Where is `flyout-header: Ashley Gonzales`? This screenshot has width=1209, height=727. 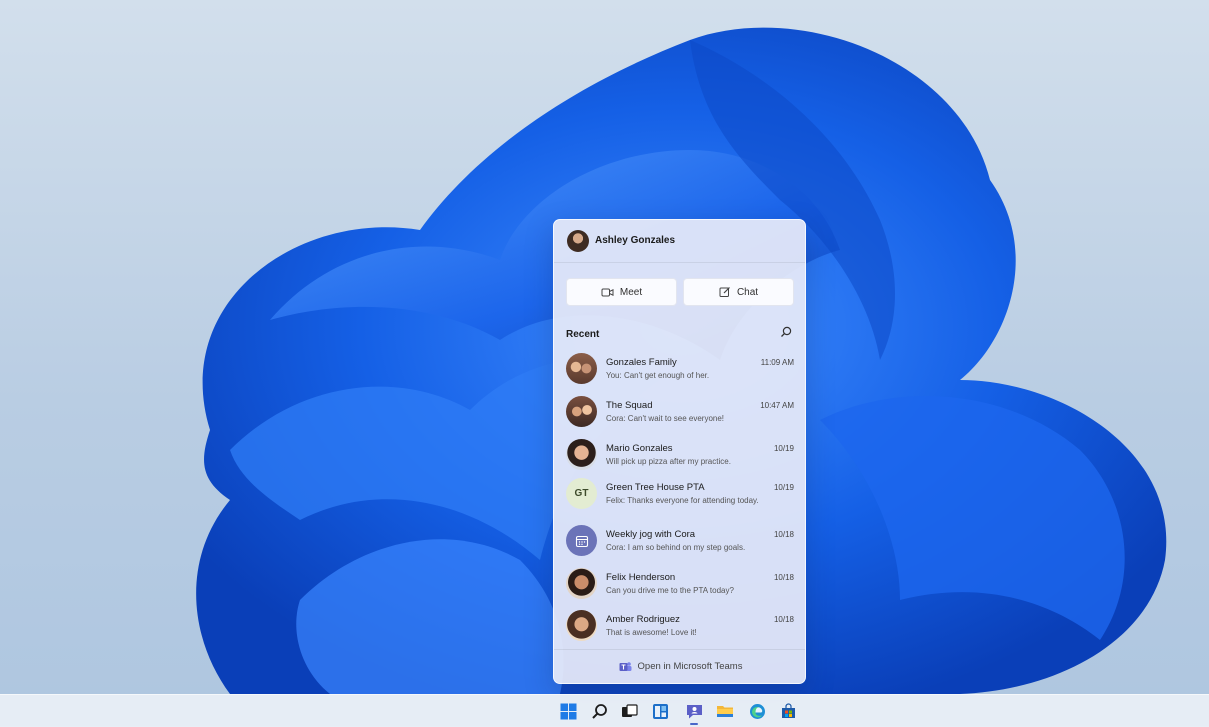 flyout-header: Ashley Gonzales is located at coordinates (679, 241).